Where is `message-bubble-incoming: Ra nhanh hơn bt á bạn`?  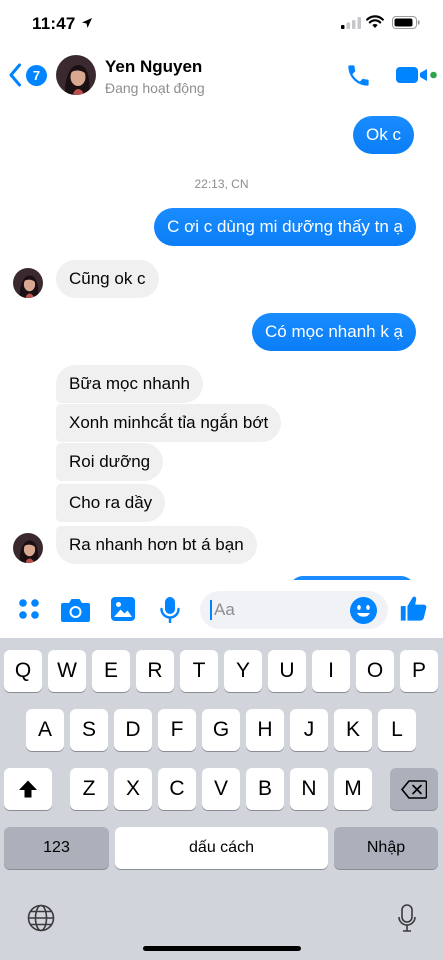
message-bubble-incoming: Ra nhanh hơn bt á bạn is located at coordinates (156, 545).